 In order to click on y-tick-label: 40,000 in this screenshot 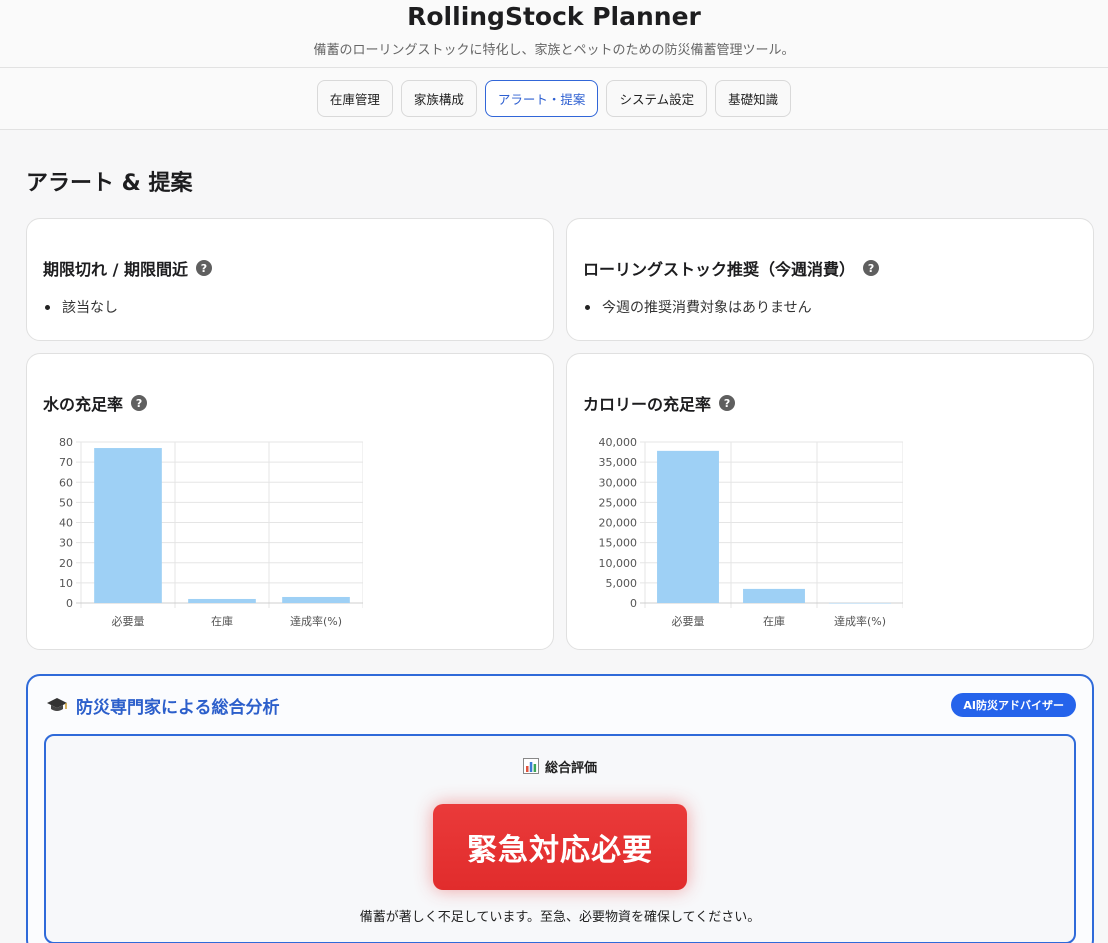, I will do `click(618, 442)`.